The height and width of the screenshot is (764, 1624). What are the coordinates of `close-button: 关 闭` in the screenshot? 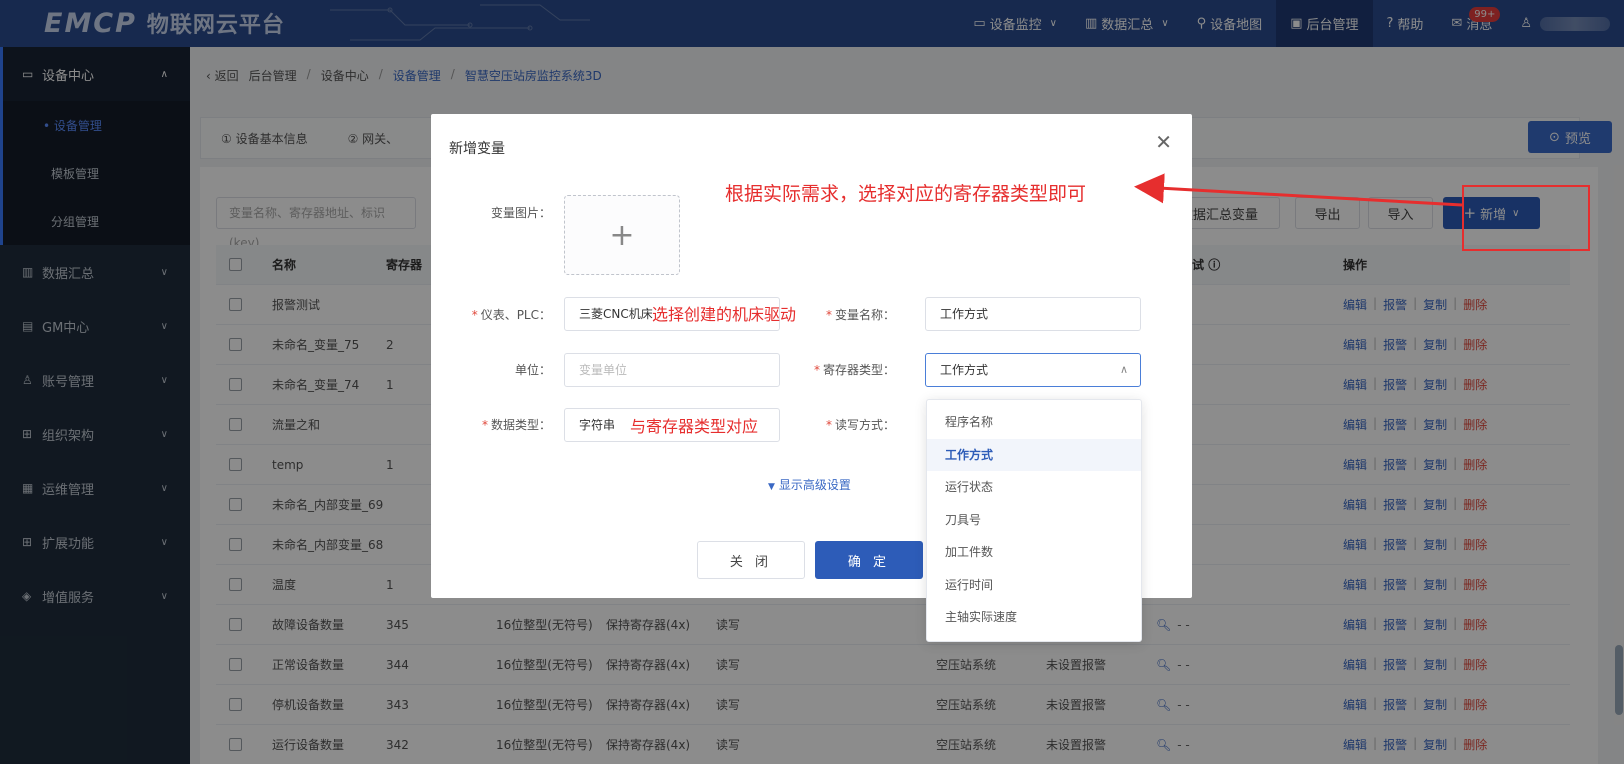 It's located at (751, 560).